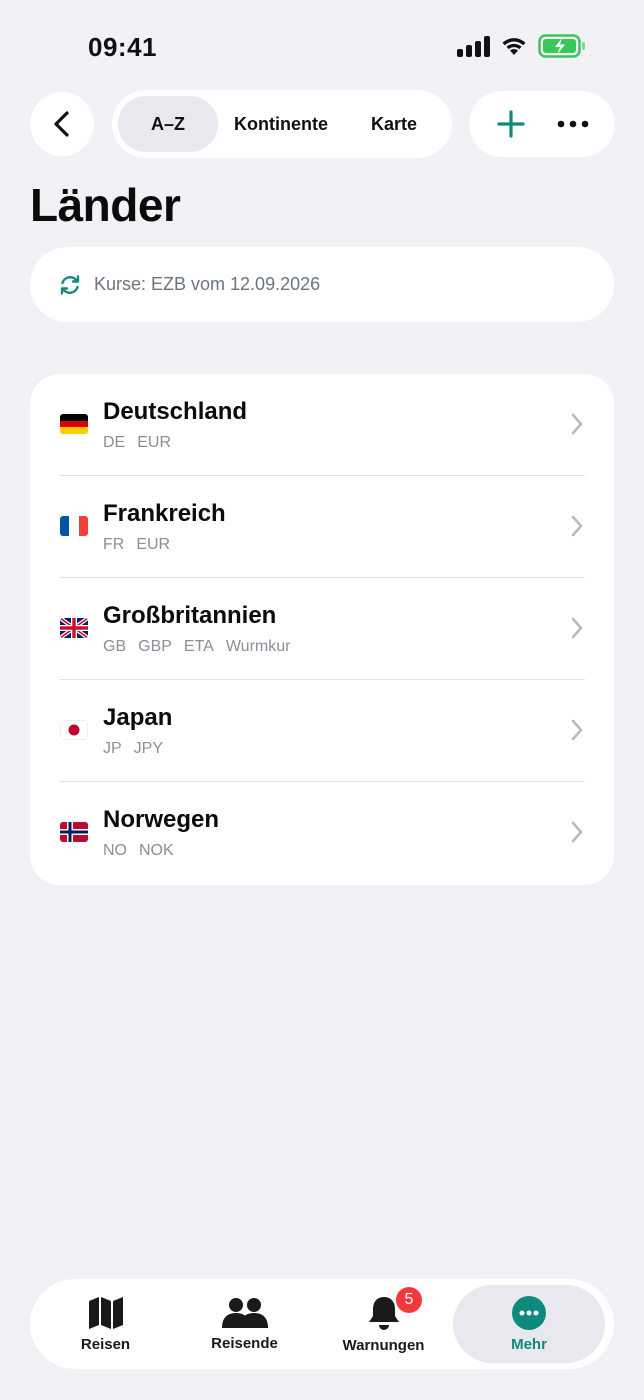  Describe the element at coordinates (138, 851) in the screenshot. I see `country-tags: NO NOK` at that location.